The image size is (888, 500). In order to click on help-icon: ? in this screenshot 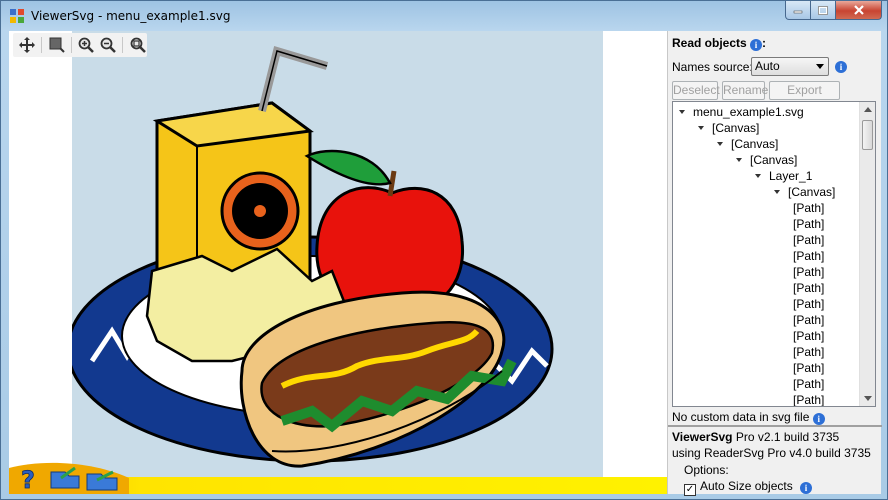, I will do `click(28, 480)`.